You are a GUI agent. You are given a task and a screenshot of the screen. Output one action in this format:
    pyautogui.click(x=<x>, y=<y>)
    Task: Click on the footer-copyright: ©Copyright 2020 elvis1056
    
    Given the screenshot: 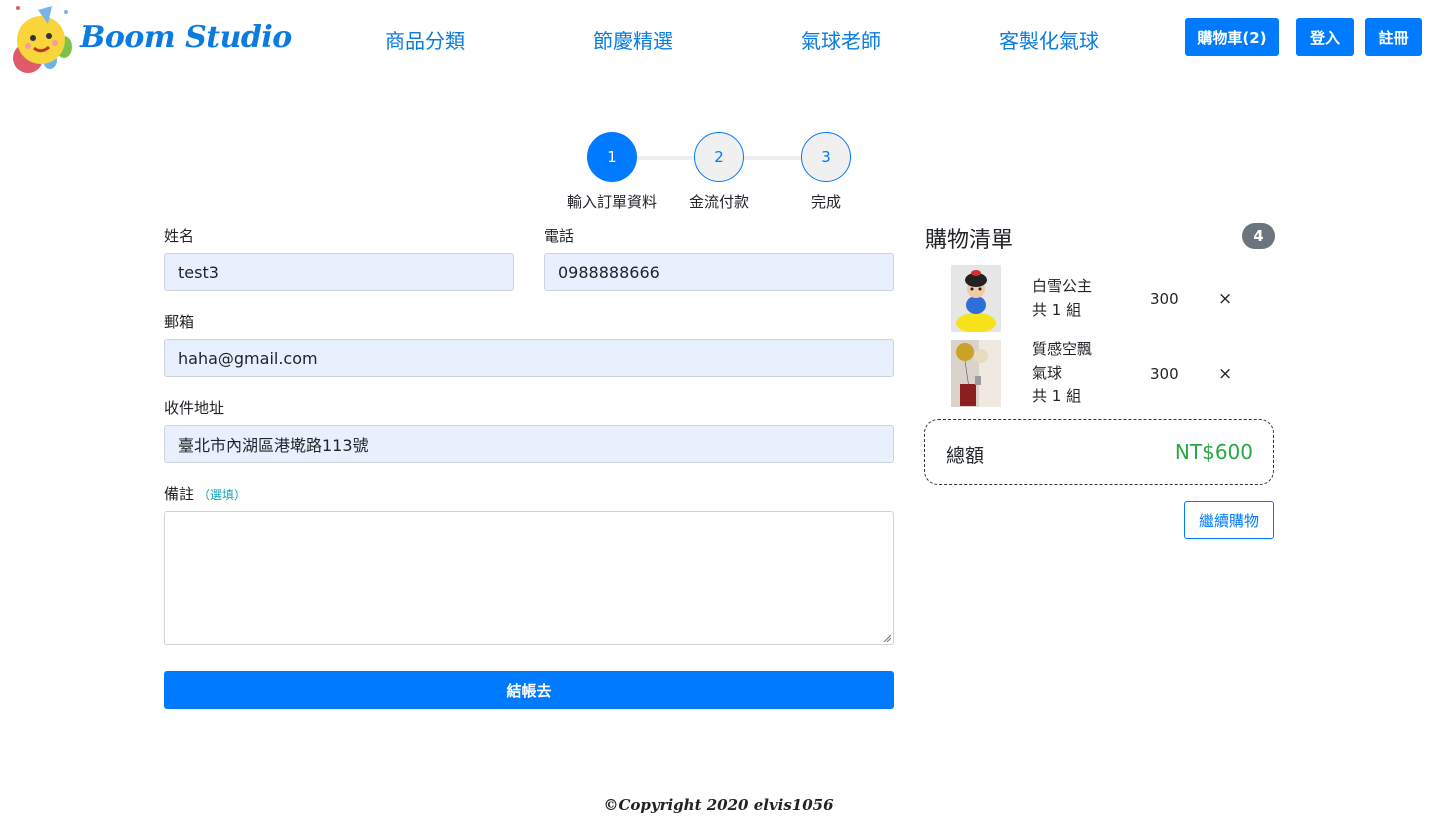 What is the action you would take?
    pyautogui.click(x=718, y=805)
    